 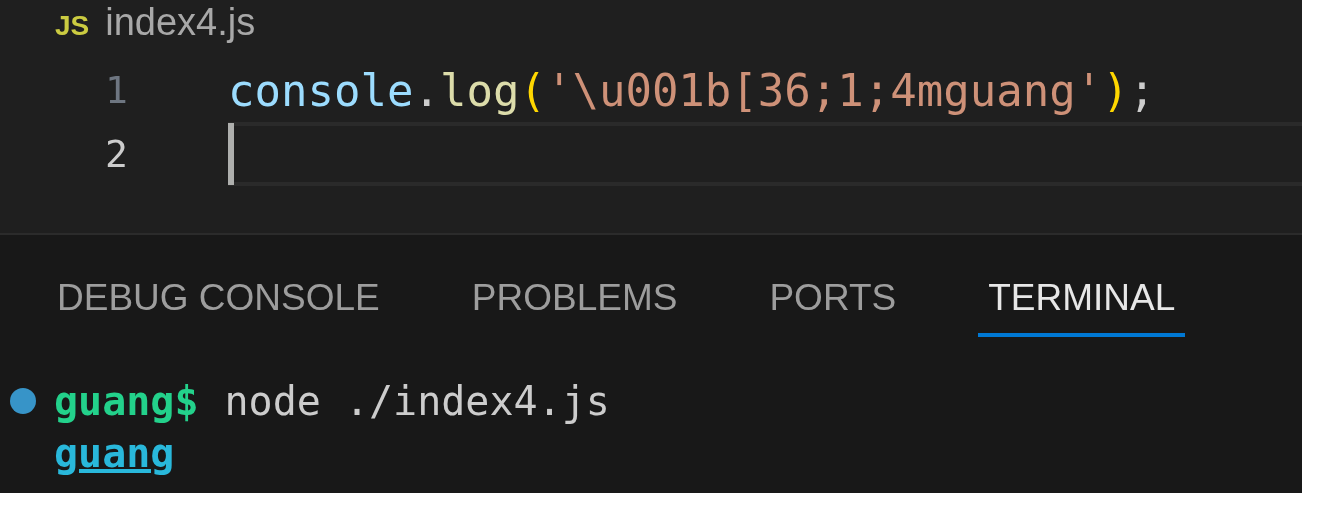 I want to click on code-line: console.log('\u001b[36;1;4mguang');, so click(x=692, y=90).